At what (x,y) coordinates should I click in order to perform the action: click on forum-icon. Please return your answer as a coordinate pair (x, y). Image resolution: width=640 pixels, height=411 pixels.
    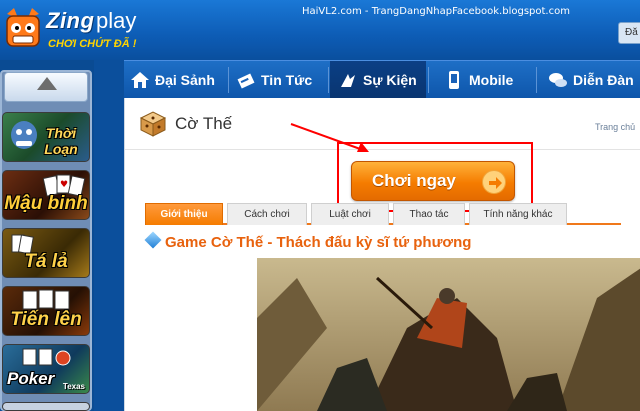
    Looking at the image, I should click on (558, 80).